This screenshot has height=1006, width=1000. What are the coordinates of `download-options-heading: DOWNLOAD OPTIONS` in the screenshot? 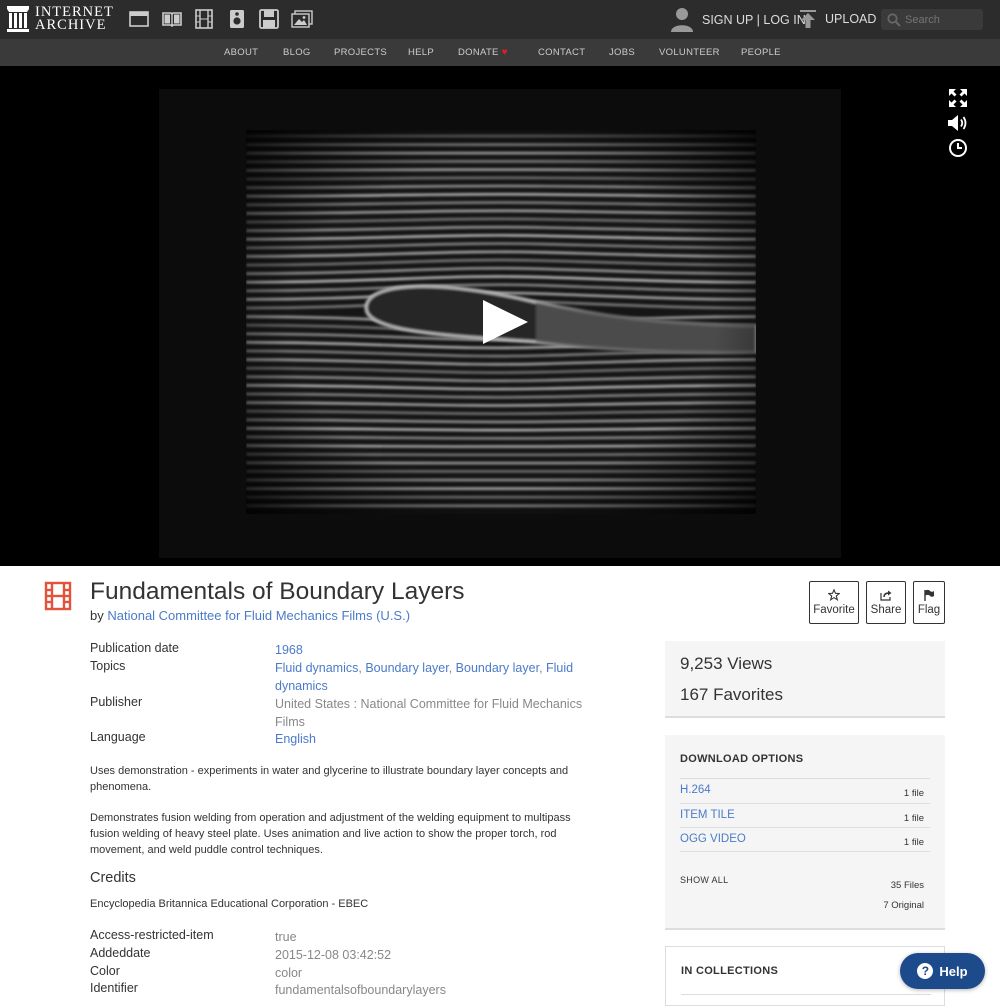 It's located at (741, 759).